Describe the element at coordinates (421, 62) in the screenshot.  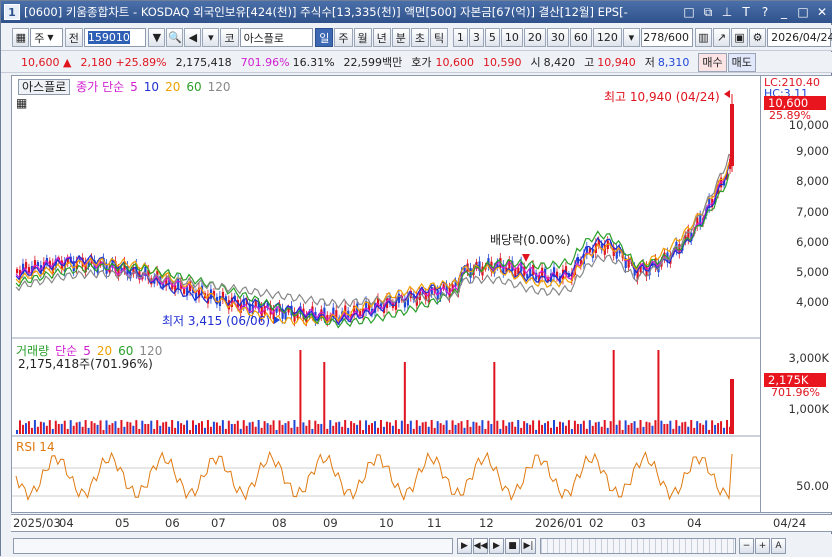
I see `bid-label: 호가` at that location.